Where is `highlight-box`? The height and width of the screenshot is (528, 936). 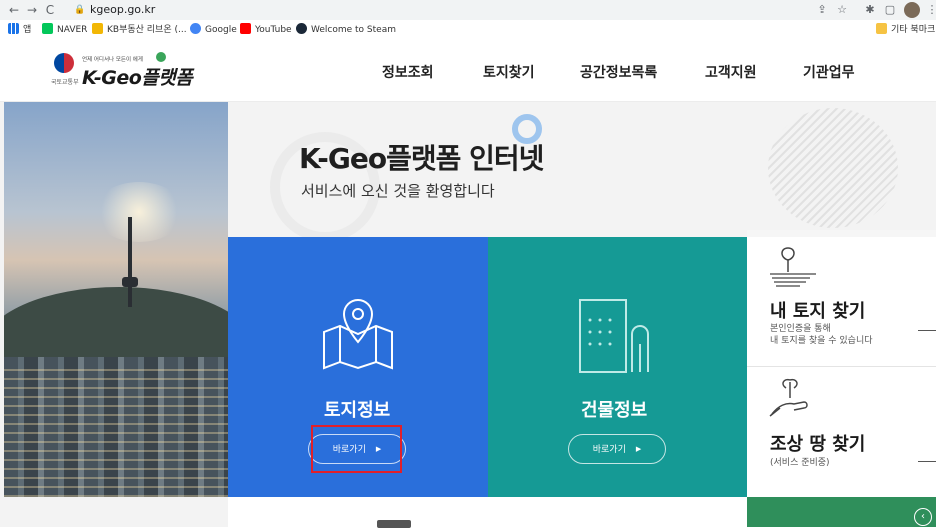
highlight-box is located at coordinates (356, 449).